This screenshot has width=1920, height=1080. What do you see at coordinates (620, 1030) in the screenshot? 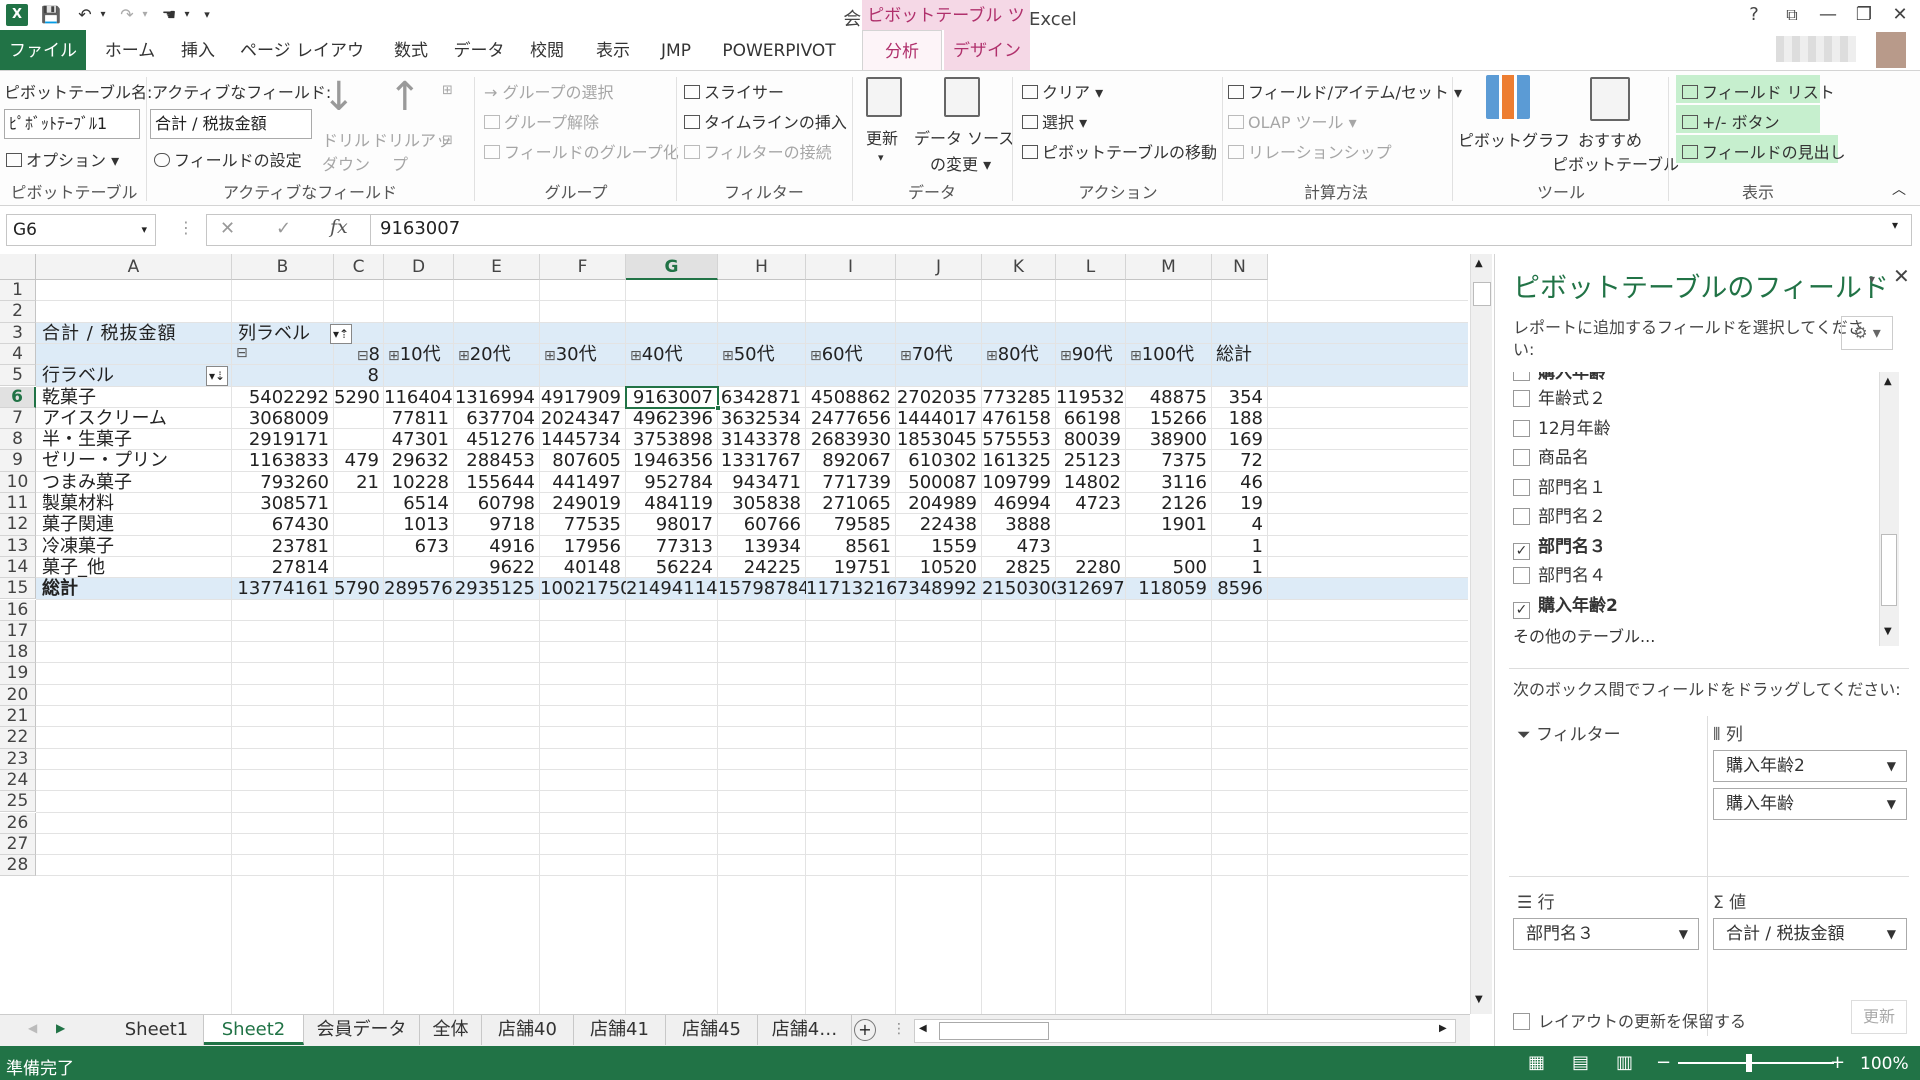
I see `sheet-tab-store41: 店舗41` at bounding box center [620, 1030].